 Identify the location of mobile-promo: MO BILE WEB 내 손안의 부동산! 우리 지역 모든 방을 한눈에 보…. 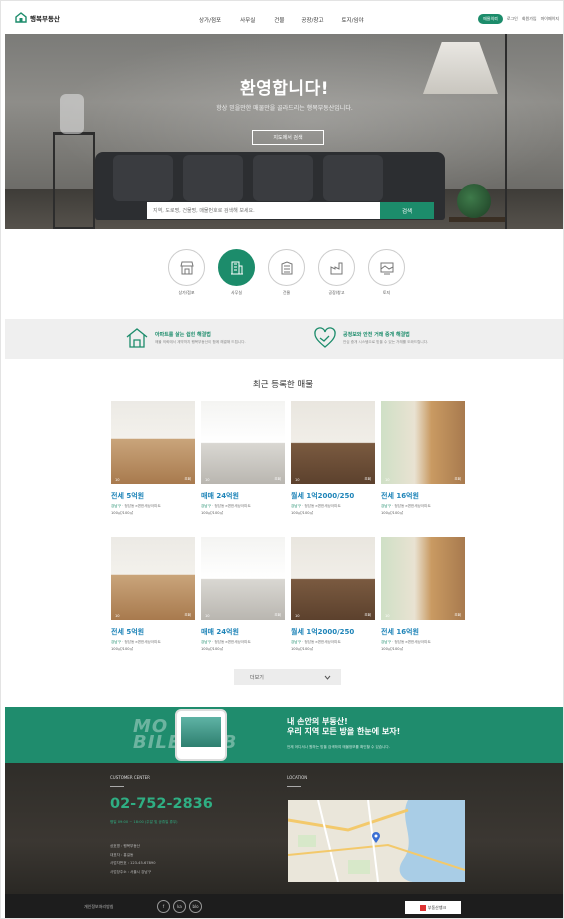
(284, 735).